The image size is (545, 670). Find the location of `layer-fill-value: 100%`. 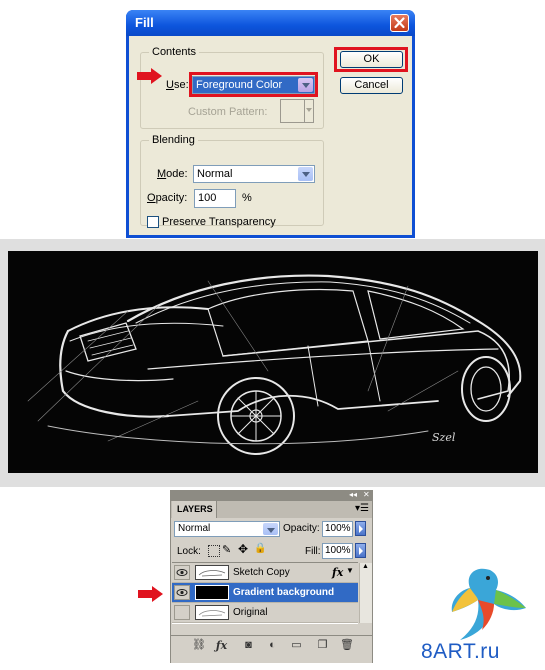

layer-fill-value: 100% is located at coordinates (338, 550).